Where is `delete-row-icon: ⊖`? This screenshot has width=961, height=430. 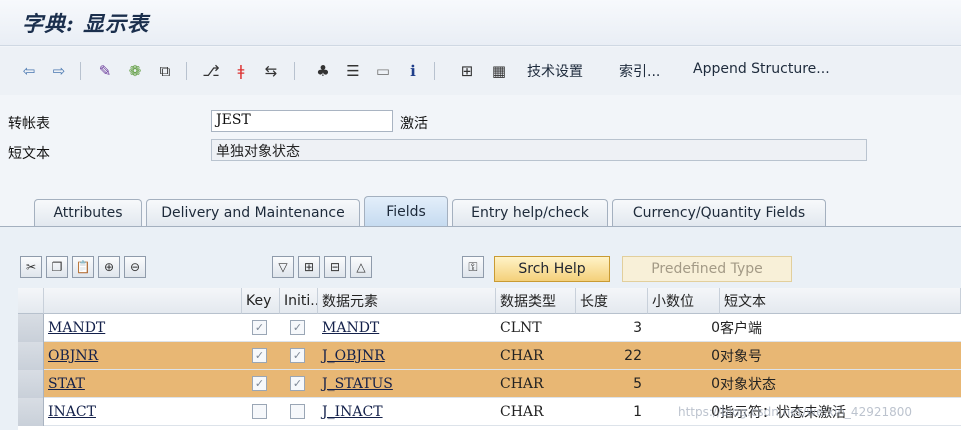
delete-row-icon: ⊖ is located at coordinates (135, 267).